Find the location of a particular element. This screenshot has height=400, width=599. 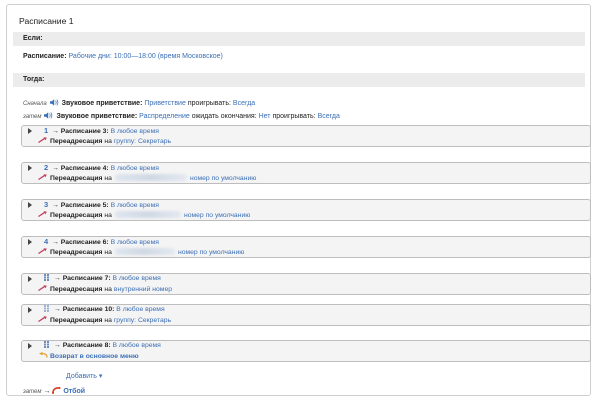

action-prefix: затем is located at coordinates (32, 117).